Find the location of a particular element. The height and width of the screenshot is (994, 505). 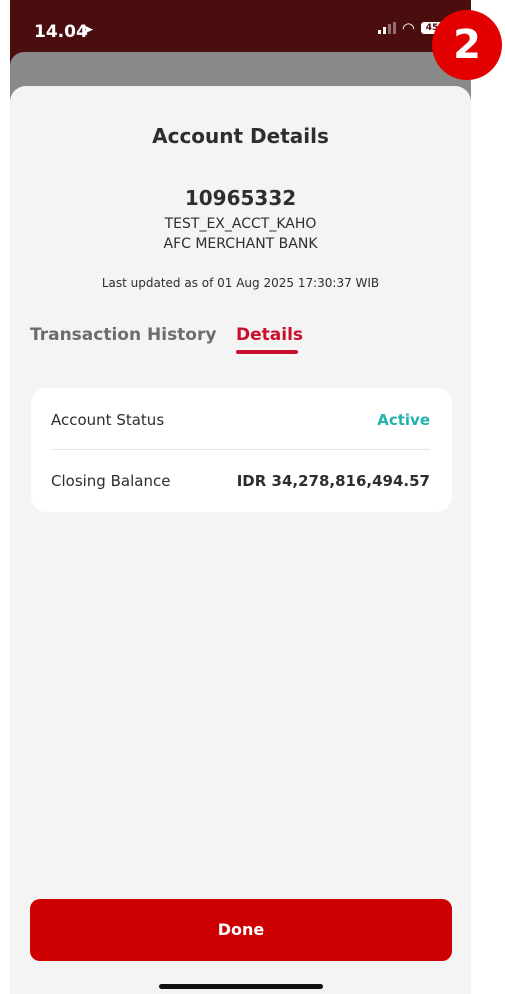

account-name: TEST_EX_ACCT_KAHO is located at coordinates (240, 224).